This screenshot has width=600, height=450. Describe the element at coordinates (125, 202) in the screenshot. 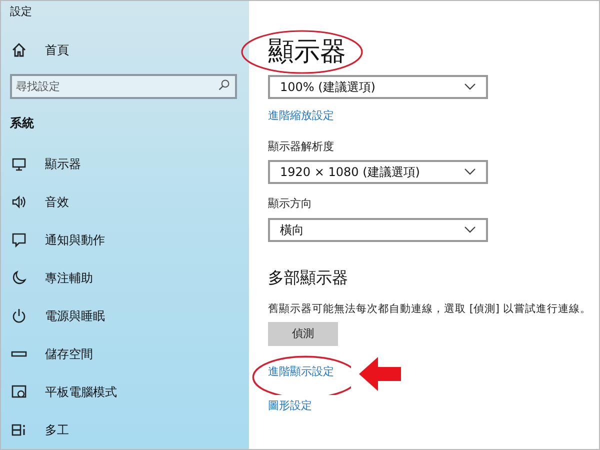

I see `sidebar-nav-item: 音效` at that location.